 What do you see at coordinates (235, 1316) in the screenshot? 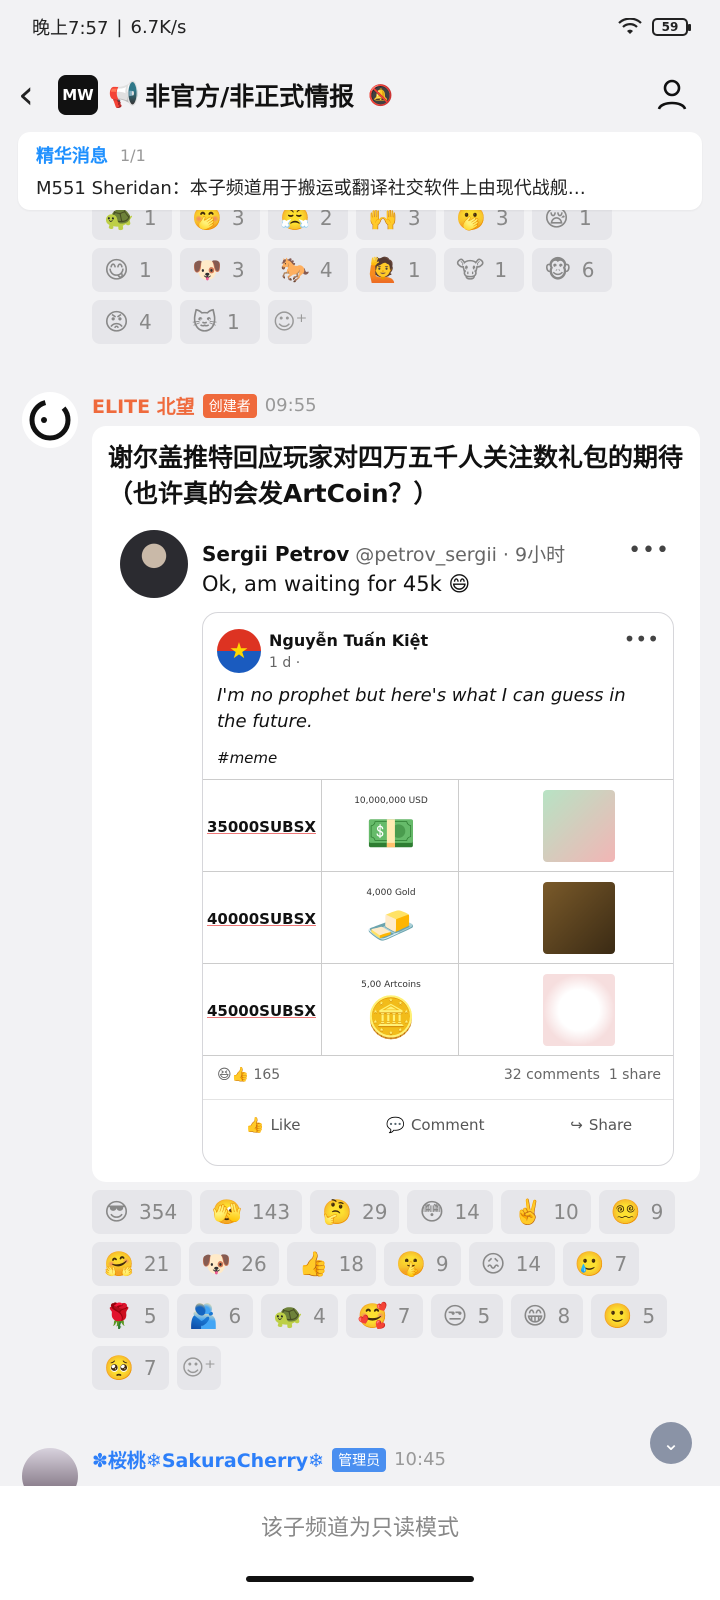
I see `reaction-count: 6` at bounding box center [235, 1316].